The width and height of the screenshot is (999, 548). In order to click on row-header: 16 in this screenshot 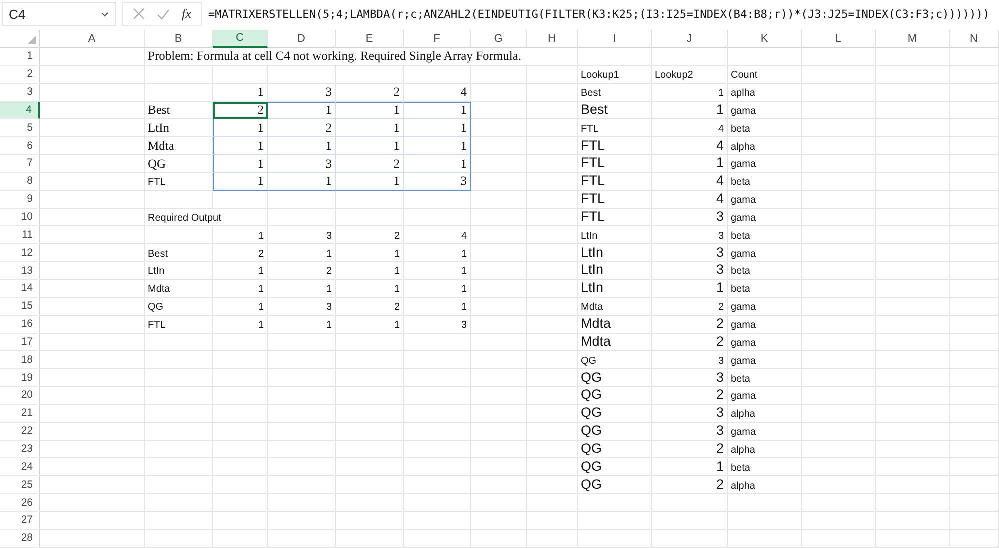, I will do `click(20, 325)`.